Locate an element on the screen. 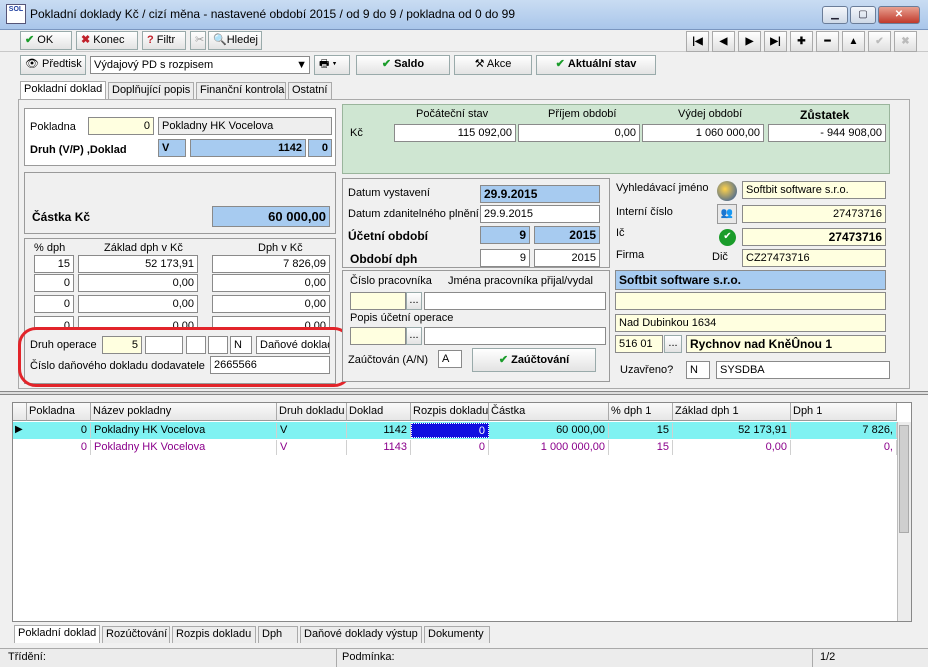 The height and width of the screenshot is (667, 928). first-record-button: |◀ is located at coordinates (697, 41).